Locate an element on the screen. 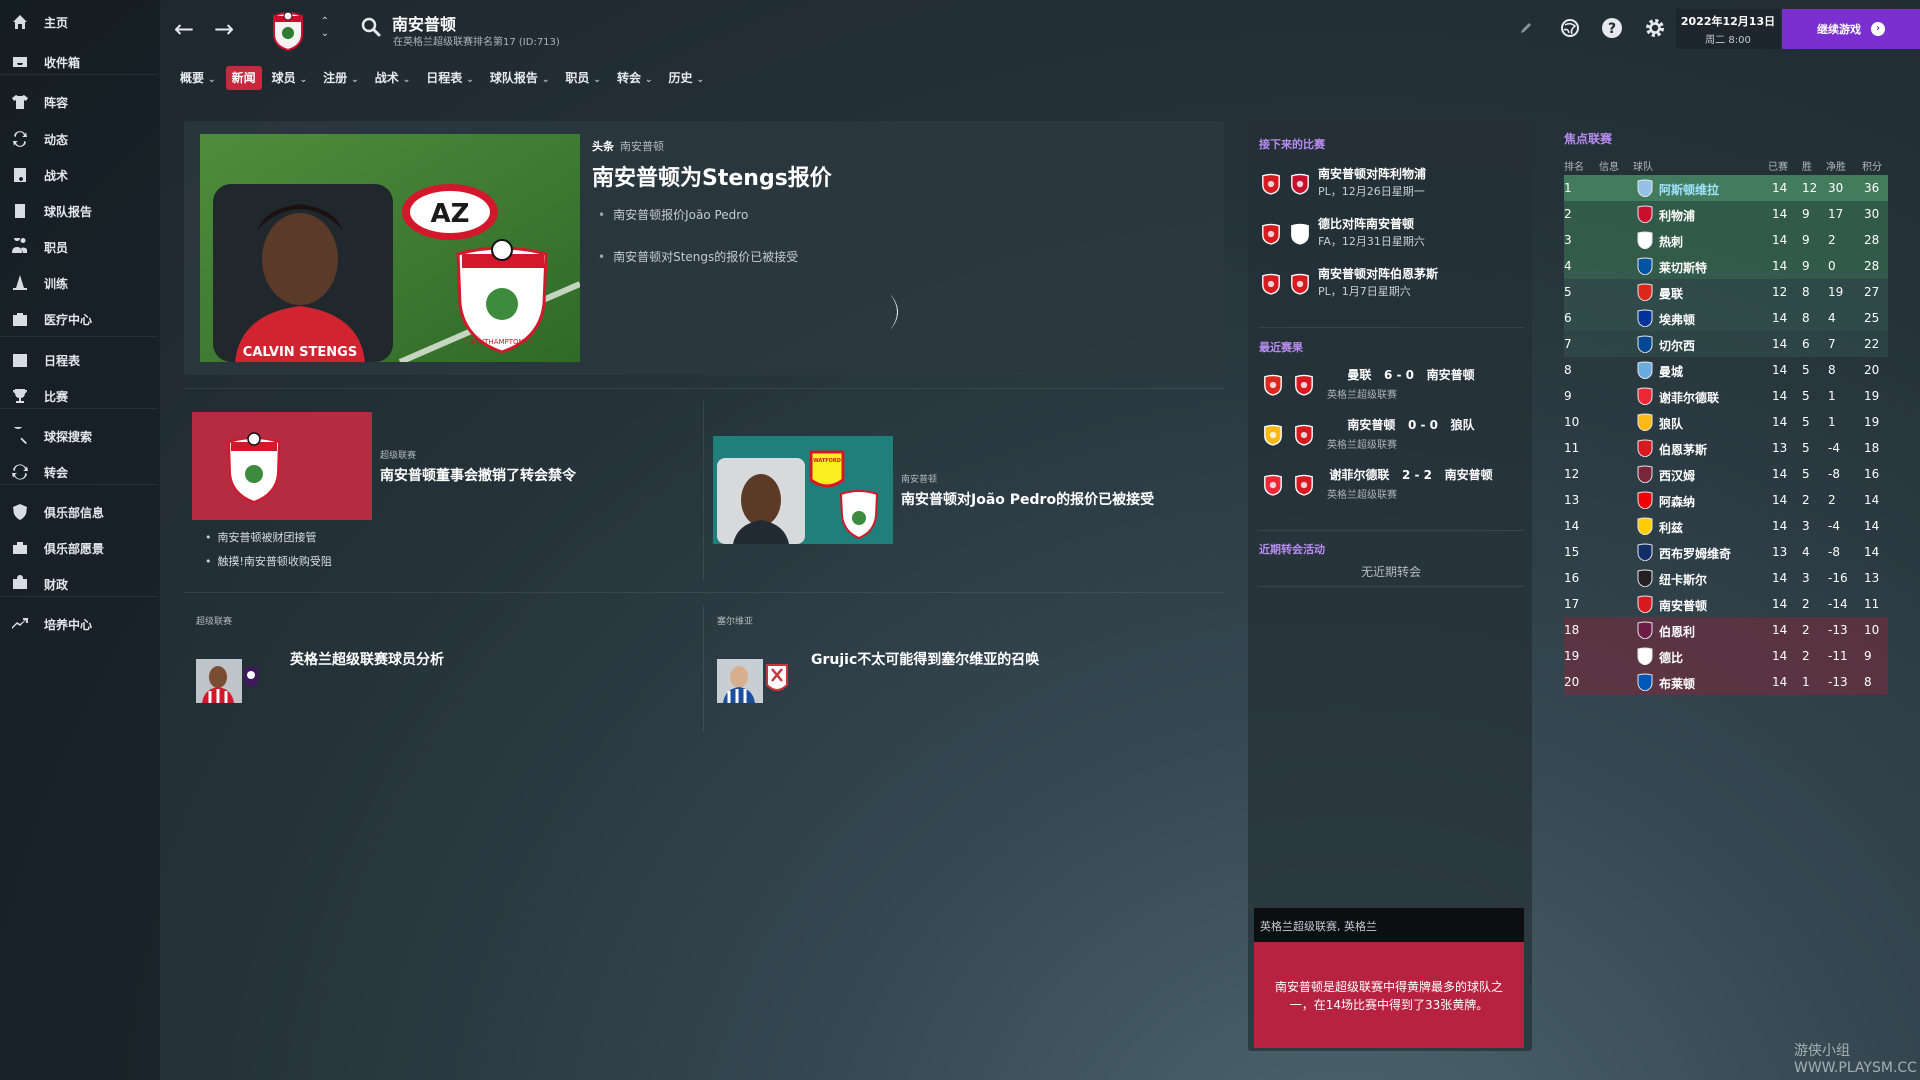  globe-network-icon is located at coordinates (1570, 28).